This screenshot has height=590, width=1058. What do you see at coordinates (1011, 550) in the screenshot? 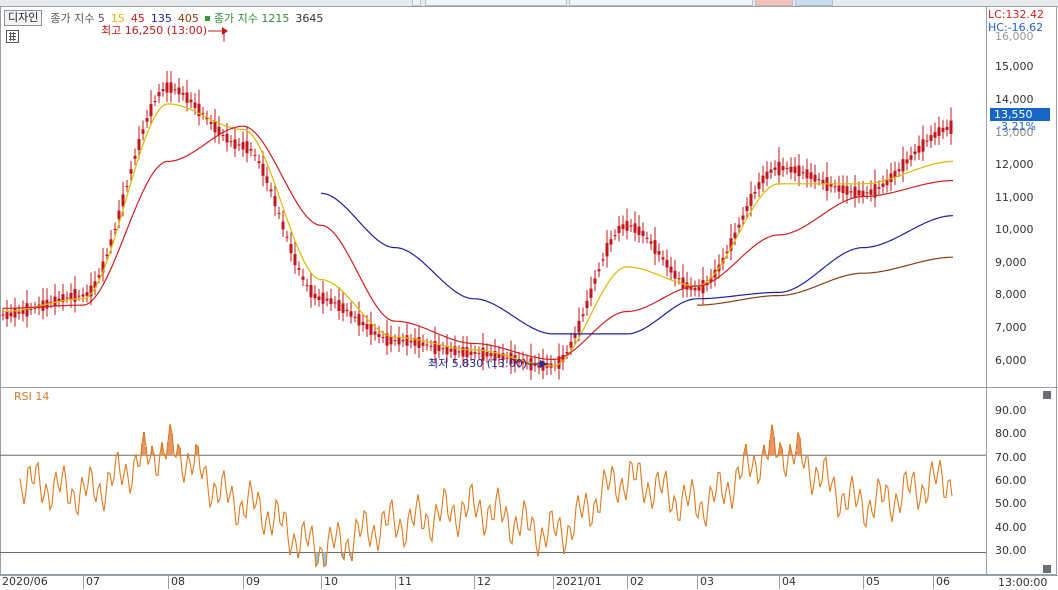
I see `rsi-tick: 30.00` at bounding box center [1011, 550].